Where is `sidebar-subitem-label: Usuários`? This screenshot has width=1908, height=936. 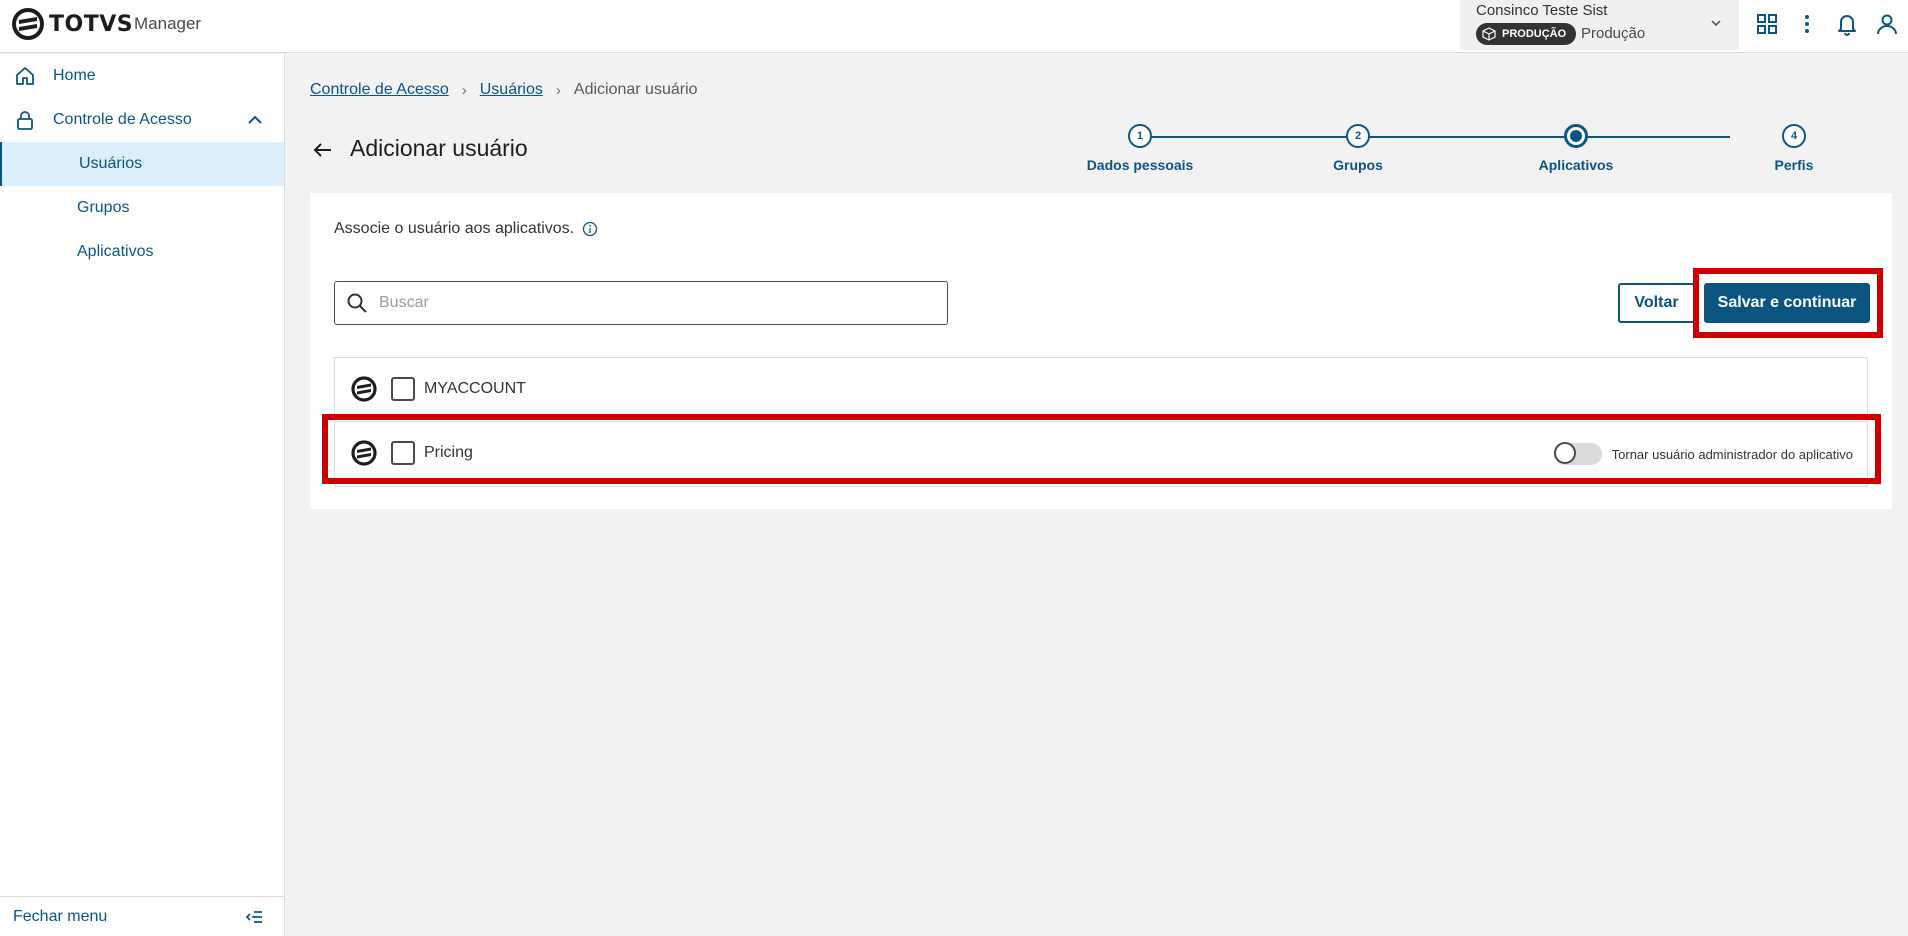 sidebar-subitem-label: Usuários is located at coordinates (111, 163).